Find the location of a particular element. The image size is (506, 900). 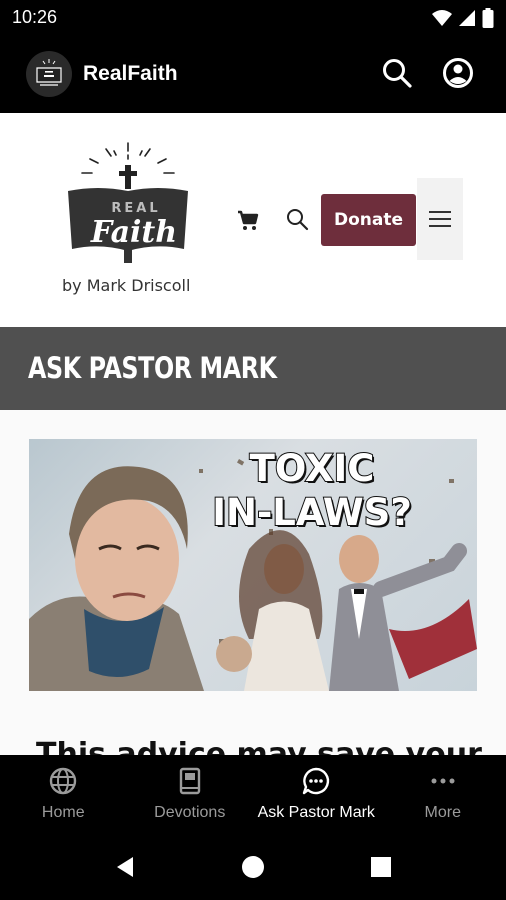

tab-home-label: Home is located at coordinates (63, 812).